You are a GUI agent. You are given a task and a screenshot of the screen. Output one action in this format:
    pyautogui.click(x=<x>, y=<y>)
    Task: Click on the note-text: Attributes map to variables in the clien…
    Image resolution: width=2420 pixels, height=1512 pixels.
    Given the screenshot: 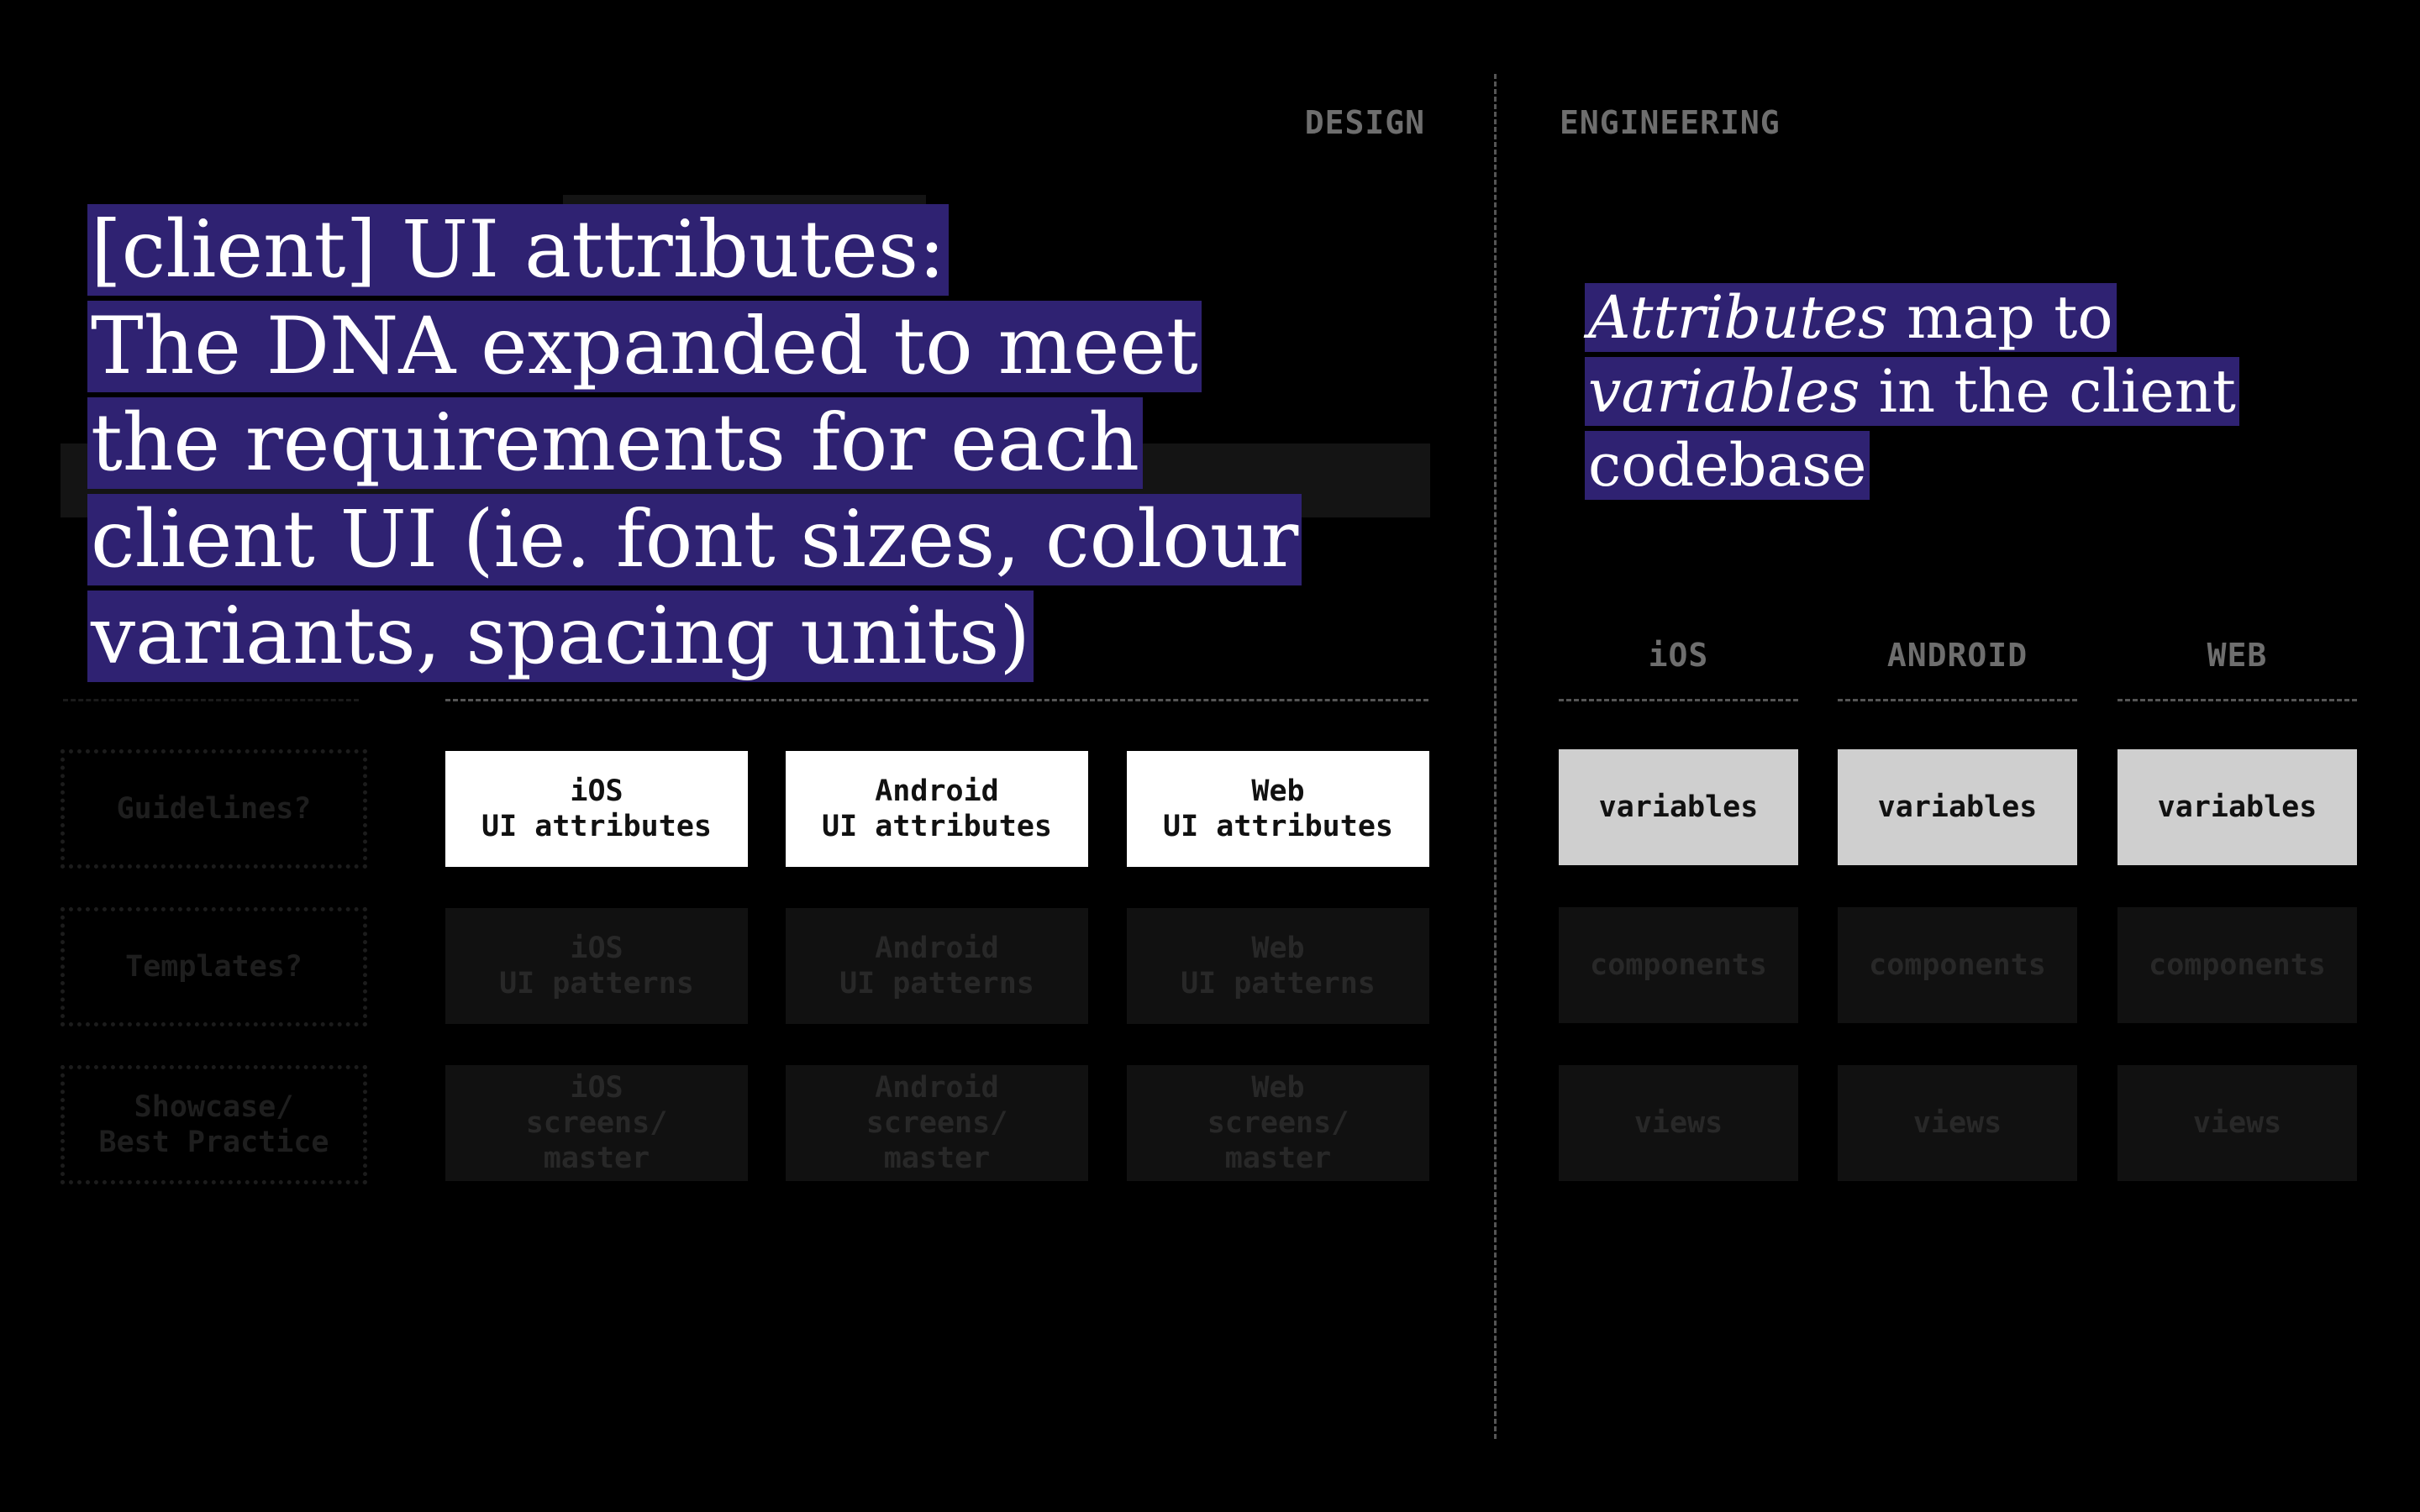 What is the action you would take?
    pyautogui.click(x=1912, y=391)
    